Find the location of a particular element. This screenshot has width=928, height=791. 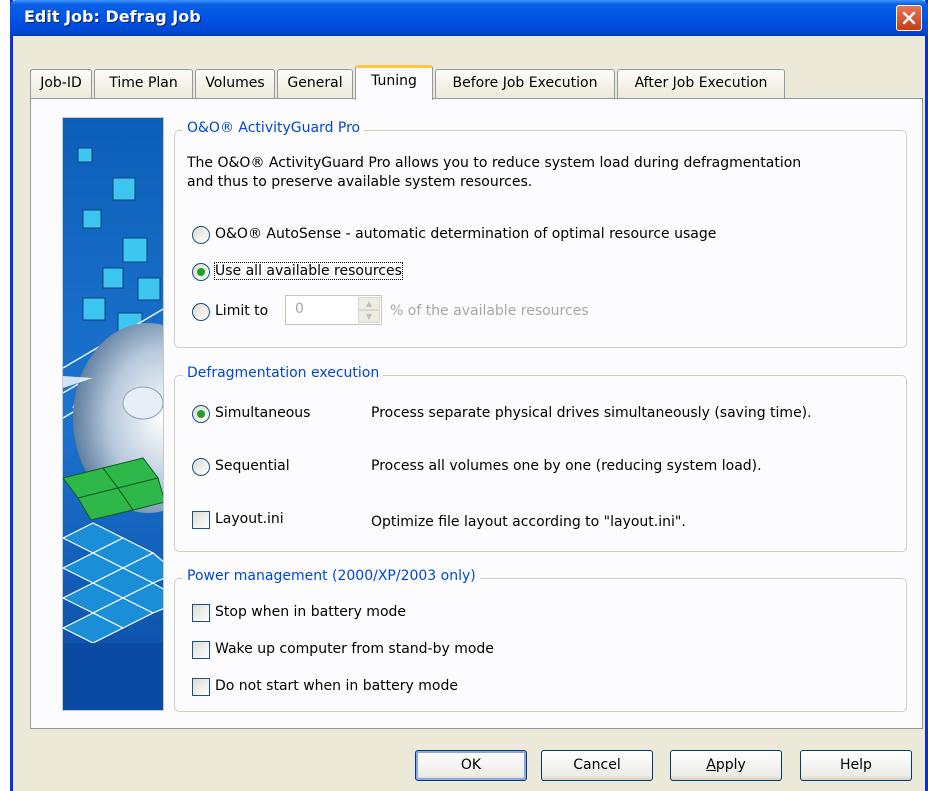

limit-percentage-spinner: 0 ▲ ▼ is located at coordinates (333, 310).